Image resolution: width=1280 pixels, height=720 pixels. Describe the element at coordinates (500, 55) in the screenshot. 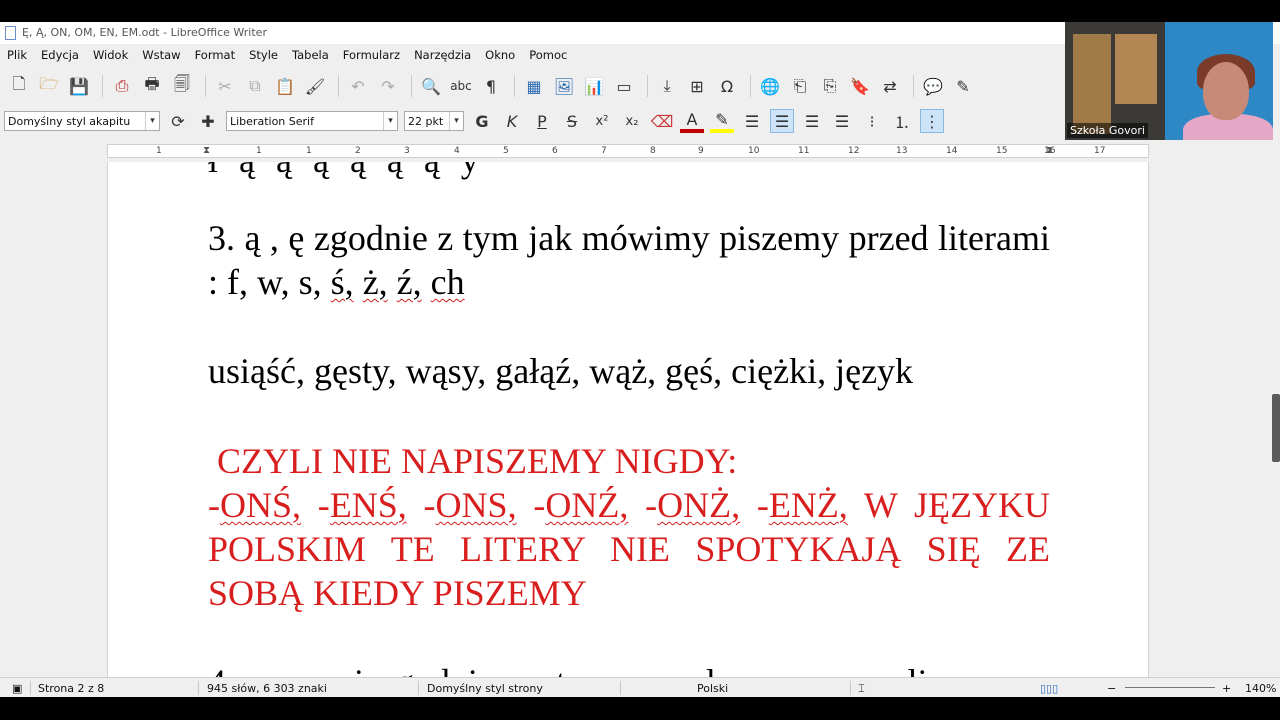

I see `menu-okno: Okno` at that location.